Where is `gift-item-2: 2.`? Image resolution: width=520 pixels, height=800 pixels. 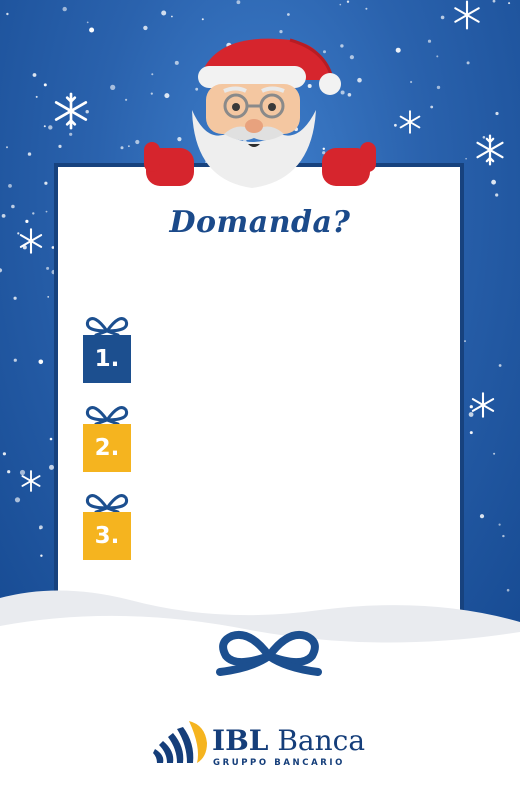 gift-item-2: 2. is located at coordinates (107, 437).